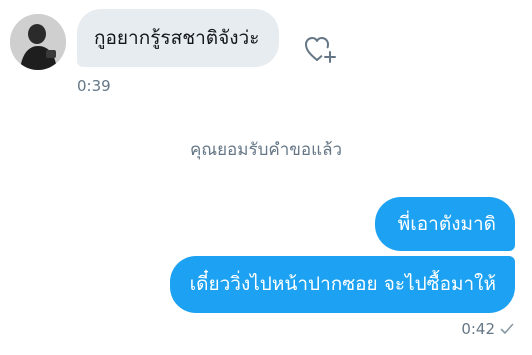 Image resolution: width=532 pixels, height=355 pixels. I want to click on outgoing-timestamp-row: 0:42, so click(487, 329).